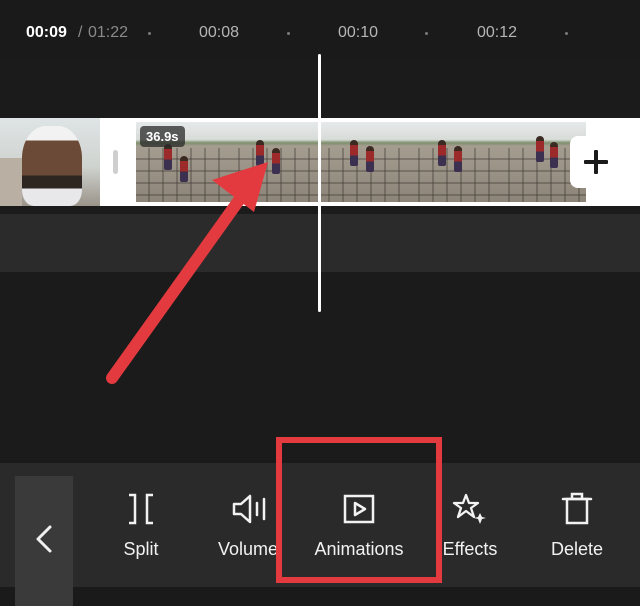 The height and width of the screenshot is (606, 640). What do you see at coordinates (319, 183) in the screenshot?
I see `playhead` at bounding box center [319, 183].